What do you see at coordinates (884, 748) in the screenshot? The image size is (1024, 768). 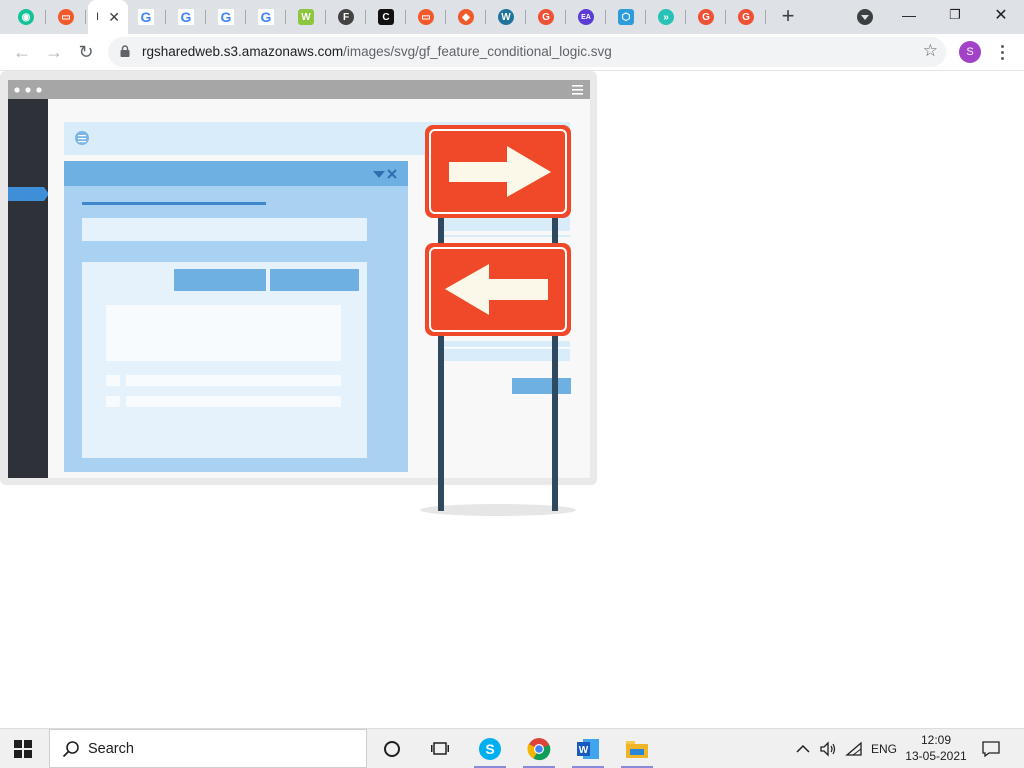 I see `language-indicator: ENG` at bounding box center [884, 748].